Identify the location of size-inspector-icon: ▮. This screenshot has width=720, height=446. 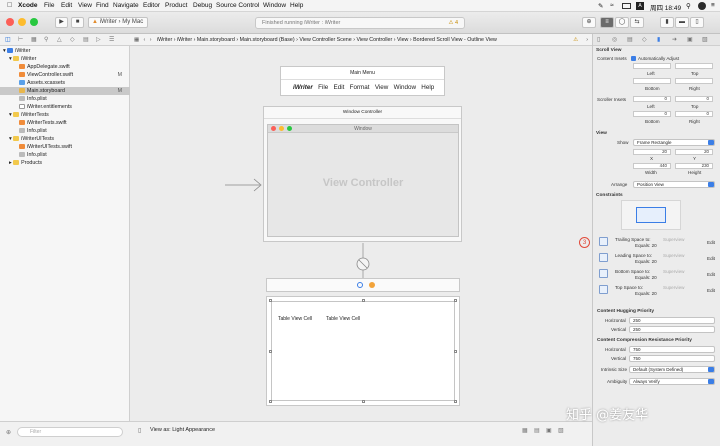
(658, 39).